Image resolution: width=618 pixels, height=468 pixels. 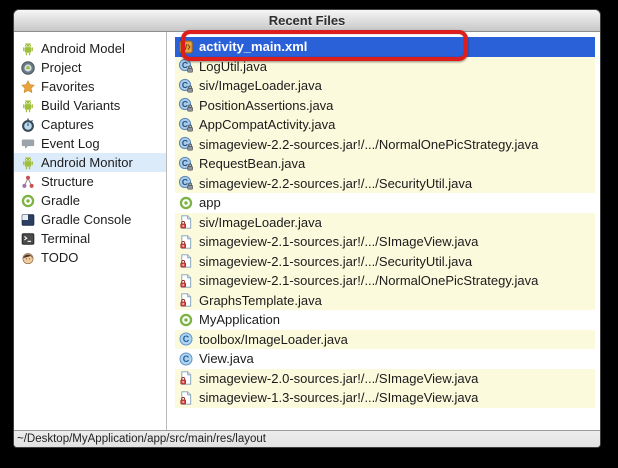 What do you see at coordinates (385, 359) in the screenshot?
I see `file-row: C View.java` at bounding box center [385, 359].